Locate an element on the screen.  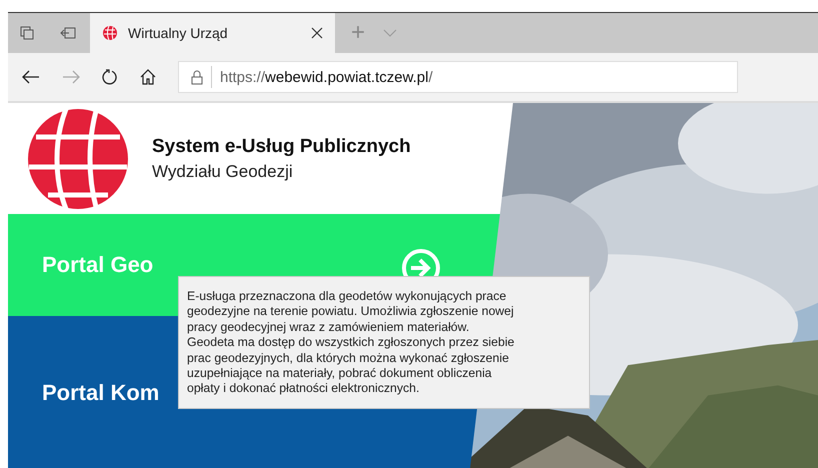
tooltip: E-usługa przeznaczona dla geodetów wykonujących prace geodezyjne na terenie powiatu. Umożliwia zgłoszenie nowej pracy geodecyjnej wraz z zamówieniem materiałów. Geodeta ma dostęp do wszystkich zgłoszonych przez siebie prac geodezyjnych, dla których można wykonać zgłoszenie uzupełniające na materiały, pobrać dokument obliczenia opłaty i dokonać płatności elektronicznych. is located at coordinates (384, 342).